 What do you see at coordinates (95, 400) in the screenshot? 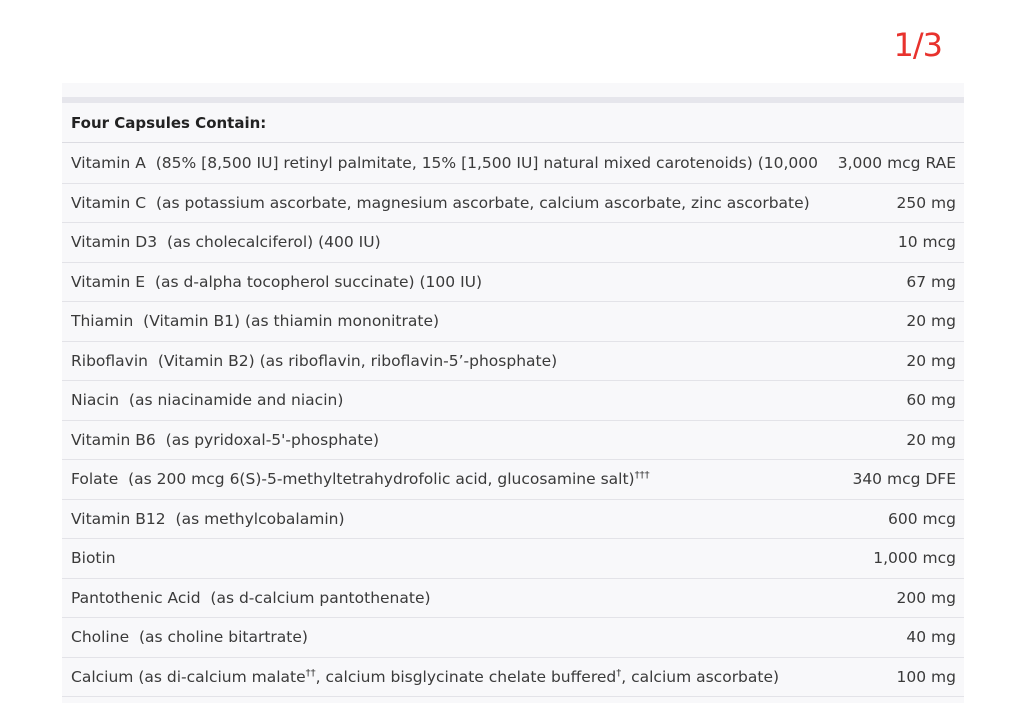
I see `nutrient-name: Niacin` at bounding box center [95, 400].